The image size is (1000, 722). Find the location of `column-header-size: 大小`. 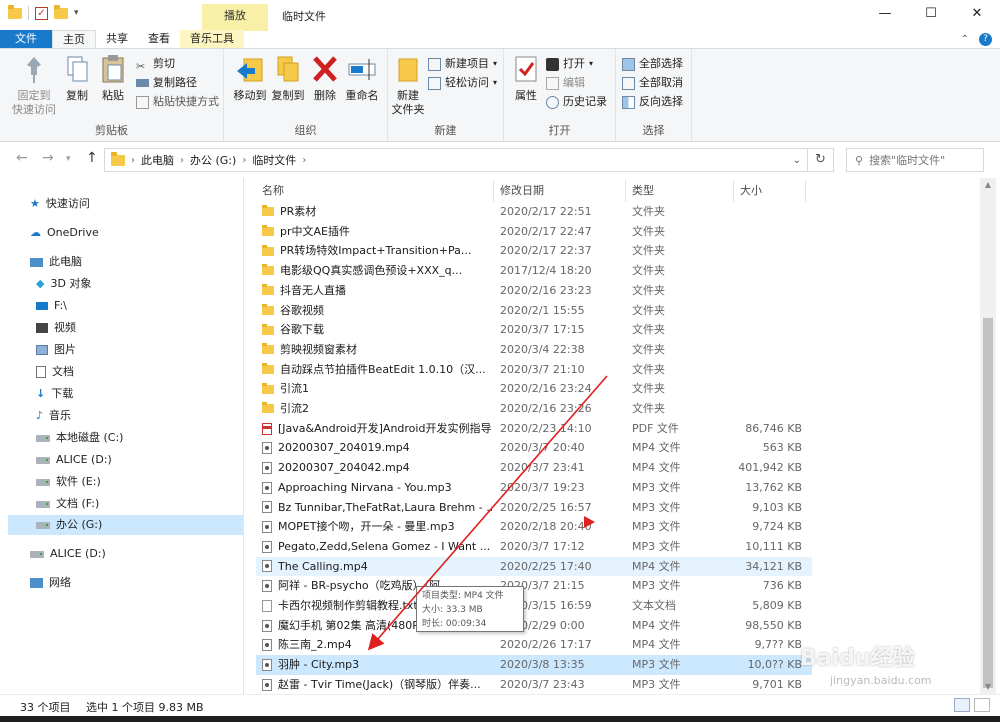

column-header-size: 大小 is located at coordinates (770, 191).